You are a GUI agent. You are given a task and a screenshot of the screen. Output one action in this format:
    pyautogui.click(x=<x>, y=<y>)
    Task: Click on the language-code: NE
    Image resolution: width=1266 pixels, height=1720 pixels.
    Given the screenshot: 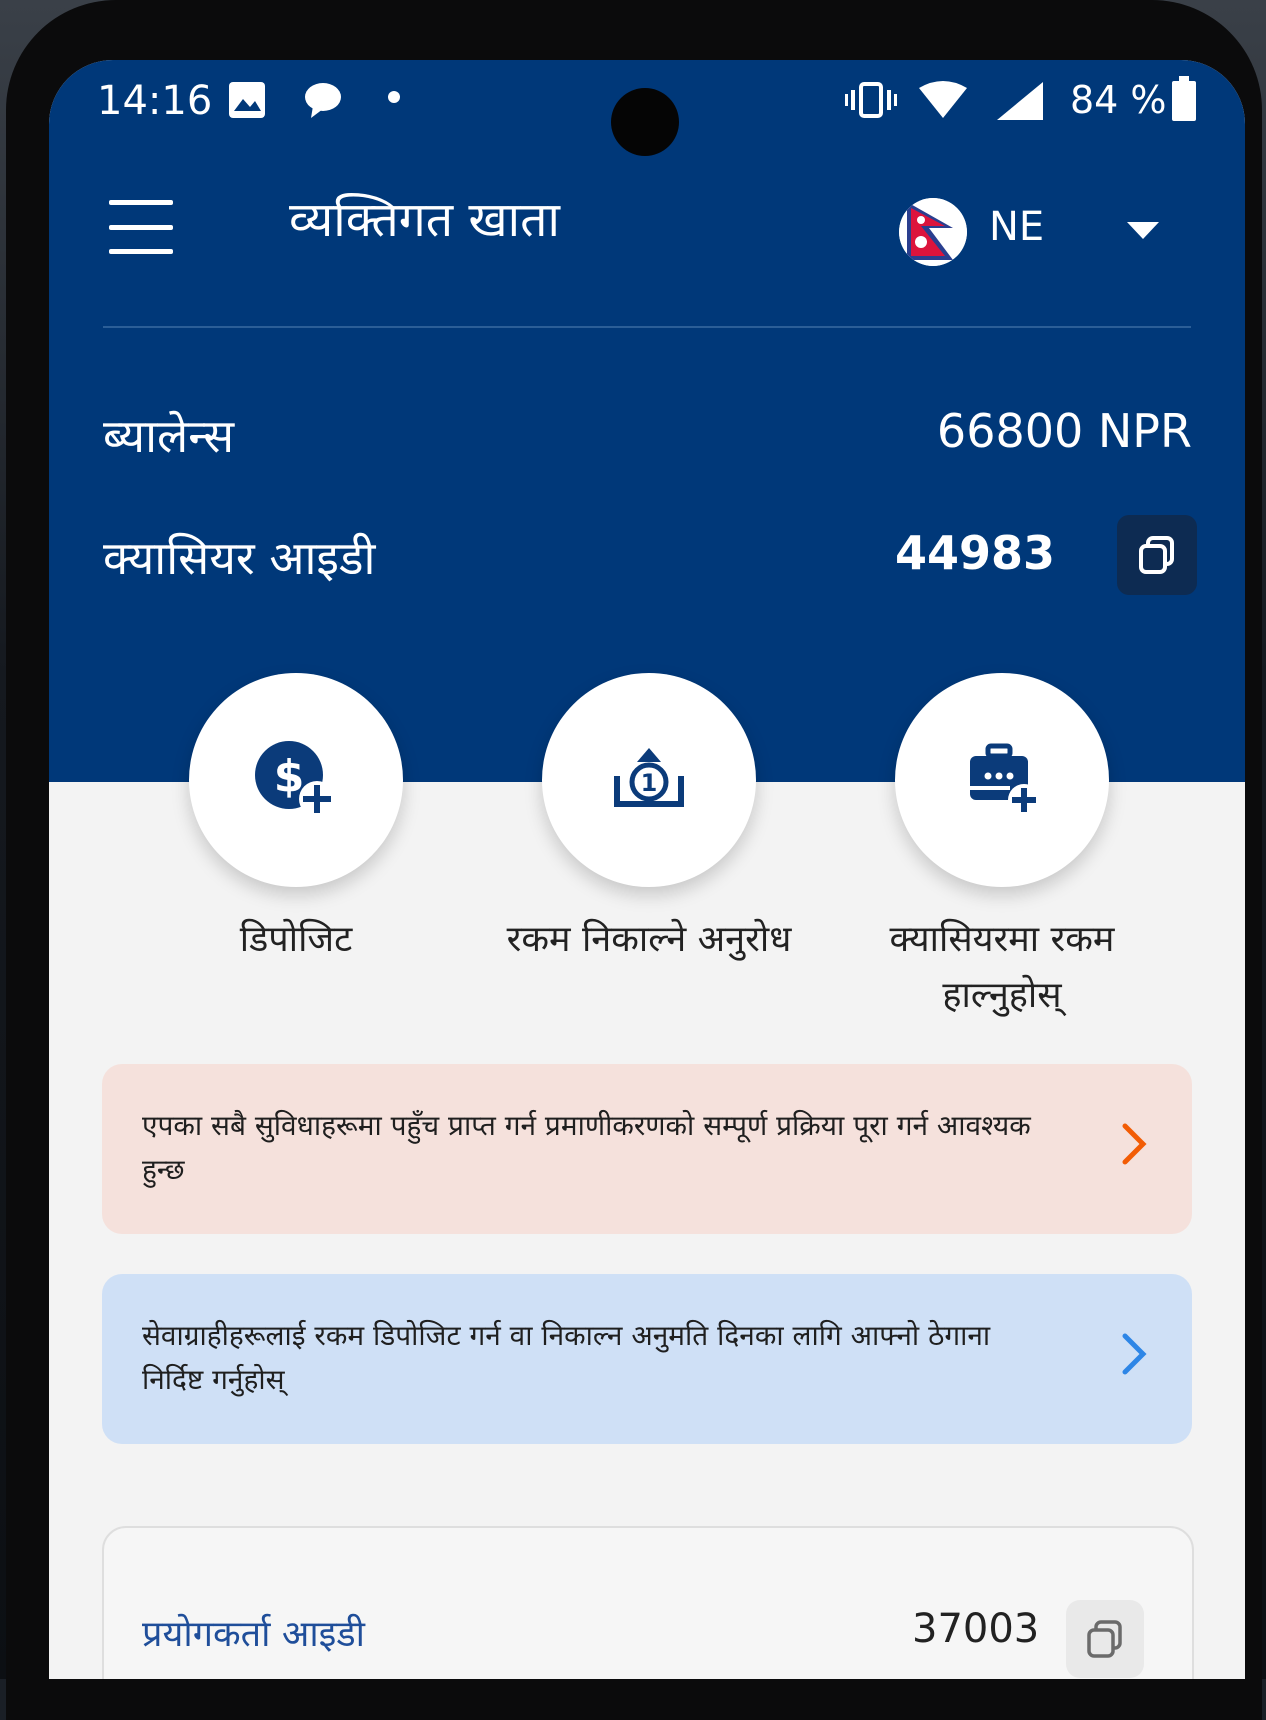 What is the action you would take?
    pyautogui.click(x=1017, y=227)
    